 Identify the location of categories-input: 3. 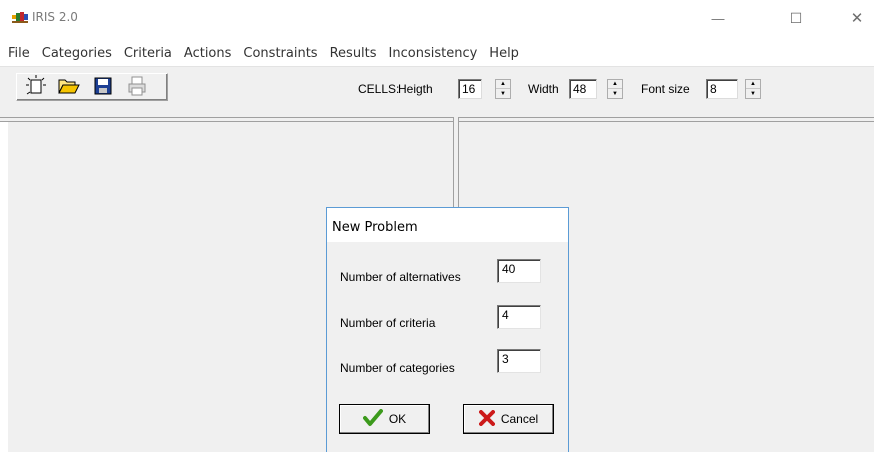
(519, 361).